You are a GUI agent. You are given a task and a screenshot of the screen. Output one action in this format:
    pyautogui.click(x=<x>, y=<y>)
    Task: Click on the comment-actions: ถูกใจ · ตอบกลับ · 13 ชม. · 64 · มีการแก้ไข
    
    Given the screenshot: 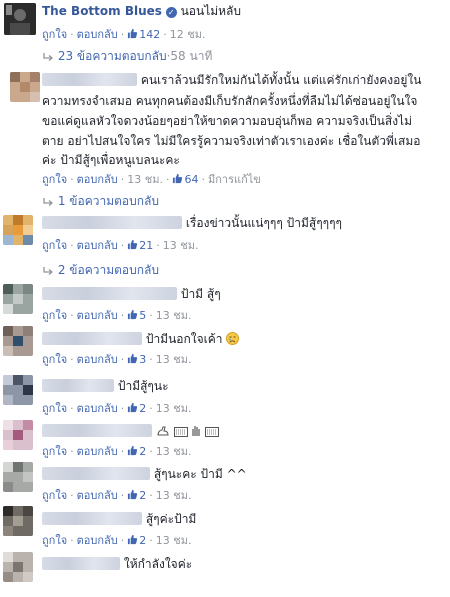 What is the action you would take?
    pyautogui.click(x=151, y=179)
    